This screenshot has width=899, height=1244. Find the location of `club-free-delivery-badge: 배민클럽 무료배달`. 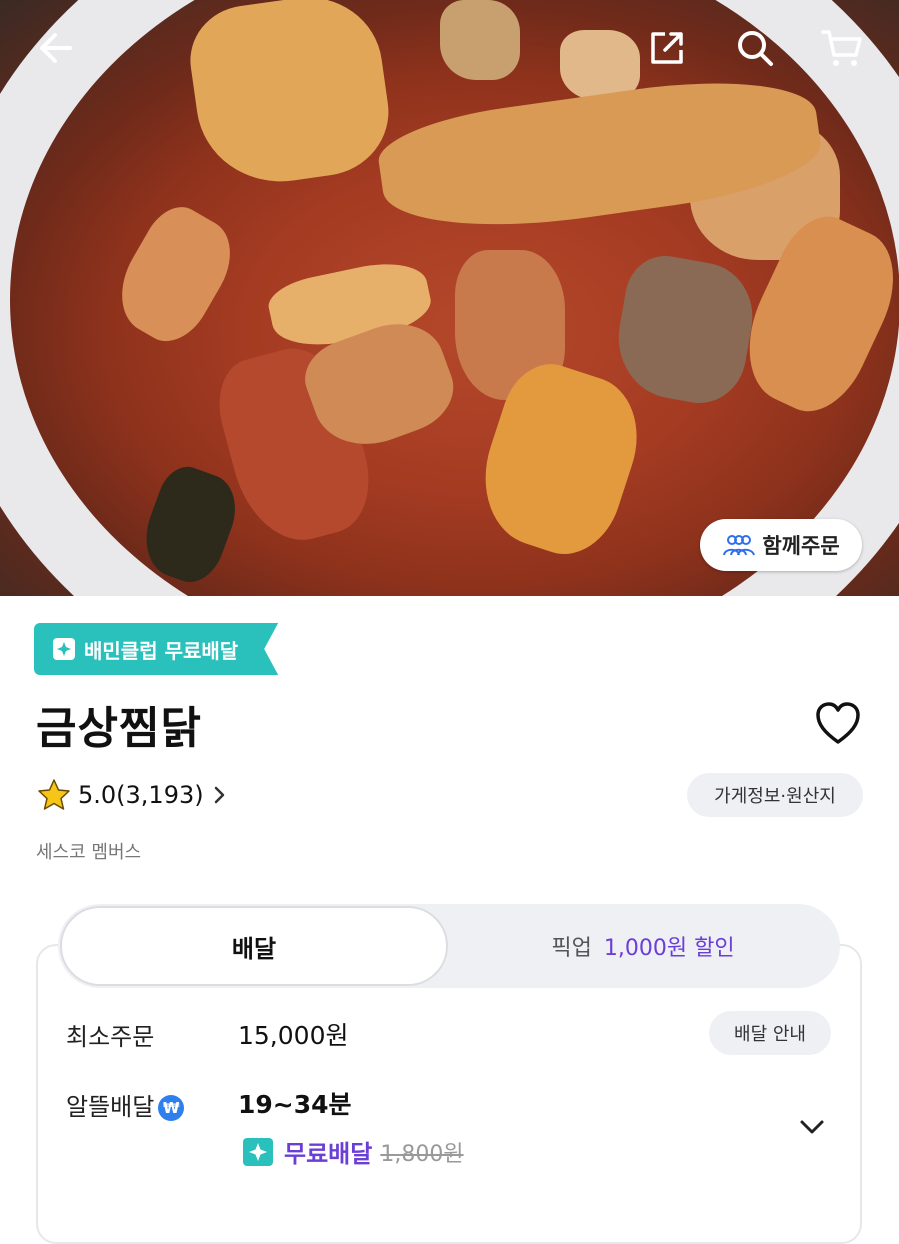

club-free-delivery-badge: 배민클럽 무료배달 is located at coordinates (156, 649).